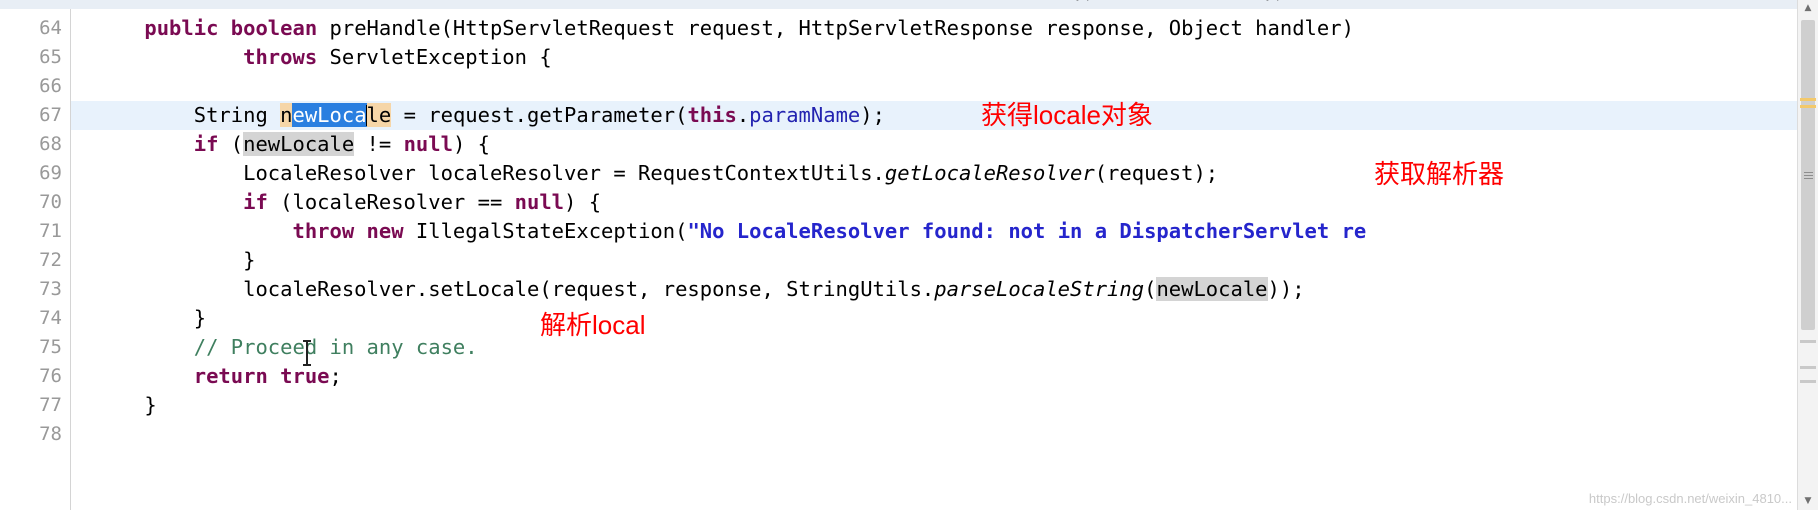 Image resolution: width=1818 pixels, height=510 pixels. I want to click on red-annotation: 解析local, so click(593, 325).